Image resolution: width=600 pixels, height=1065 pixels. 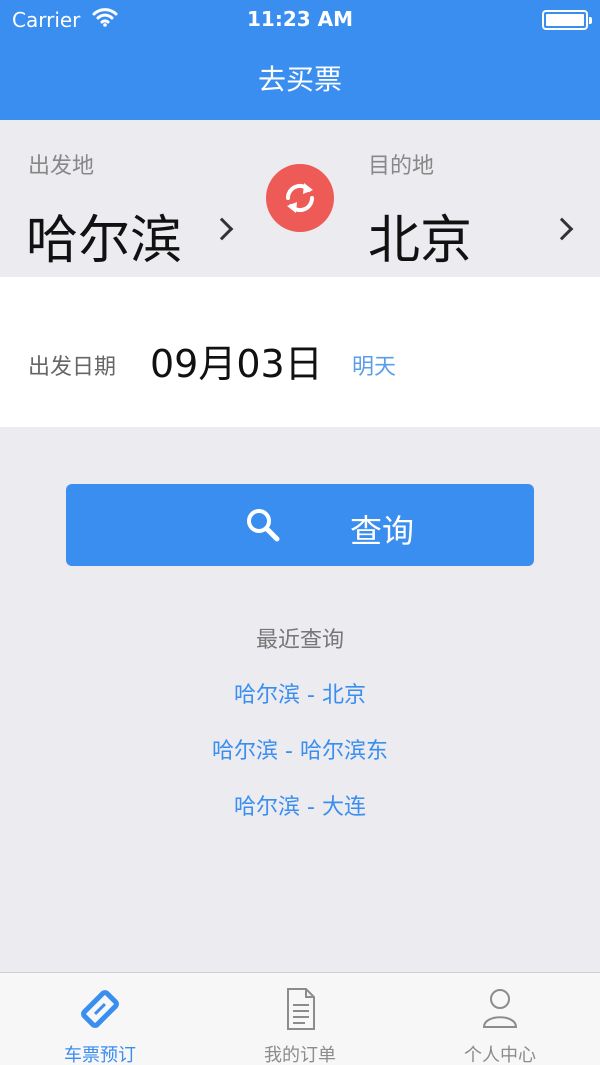 What do you see at coordinates (263, 525) in the screenshot?
I see `search-icon` at bounding box center [263, 525].